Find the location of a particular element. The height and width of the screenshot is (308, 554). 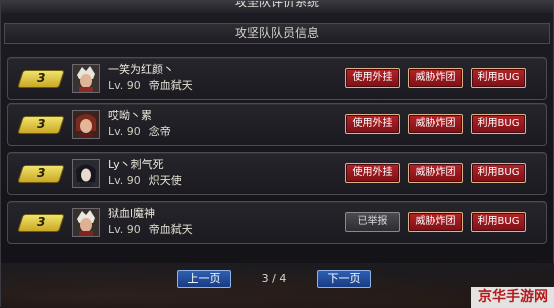

section-header: 攻坚队队员信息 is located at coordinates (277, 33).